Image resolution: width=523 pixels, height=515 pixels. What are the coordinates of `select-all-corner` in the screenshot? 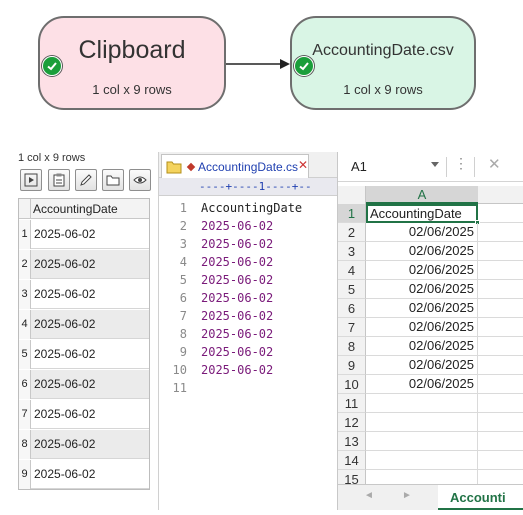 It's located at (352, 195).